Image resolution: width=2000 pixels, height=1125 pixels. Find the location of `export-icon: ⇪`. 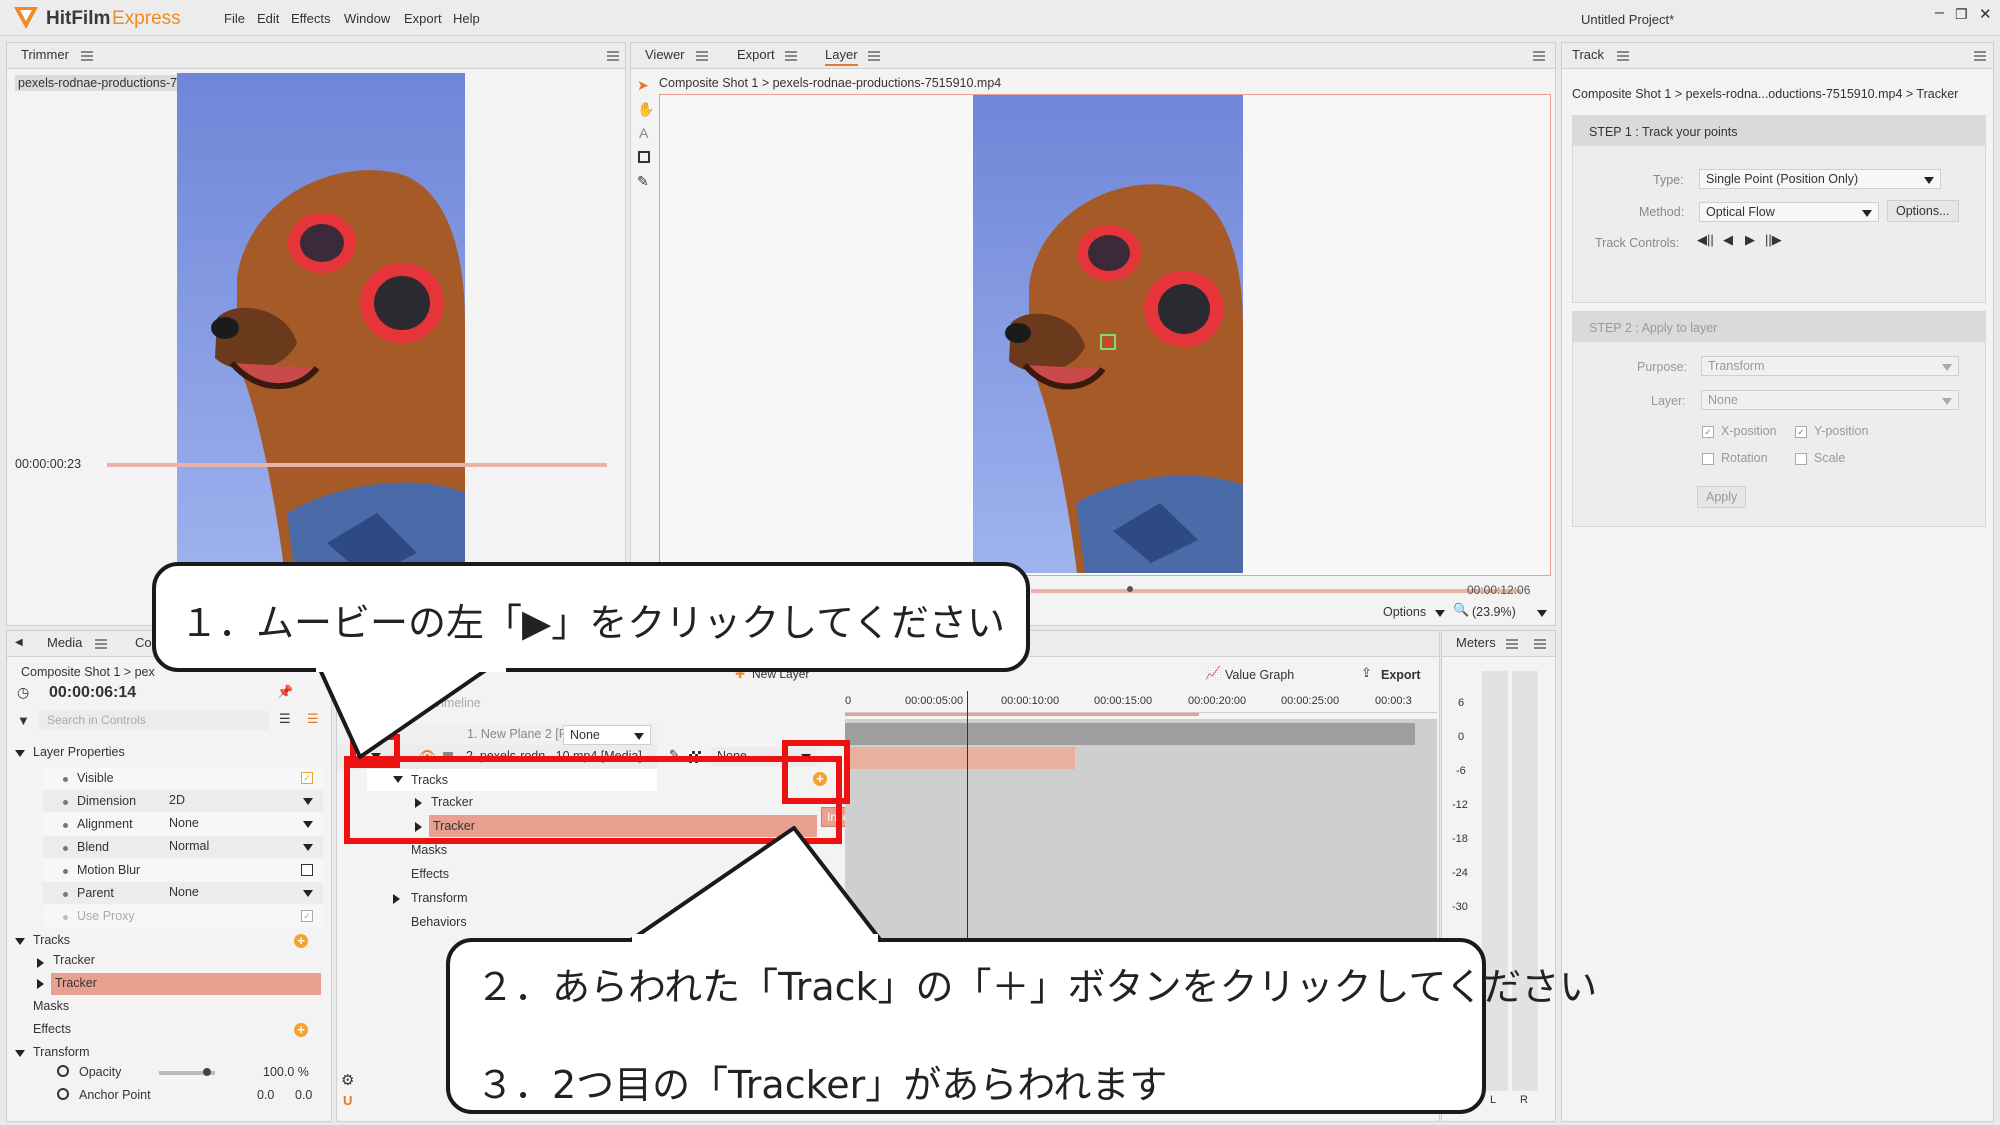

export-icon: ⇪ is located at coordinates (1366, 673).